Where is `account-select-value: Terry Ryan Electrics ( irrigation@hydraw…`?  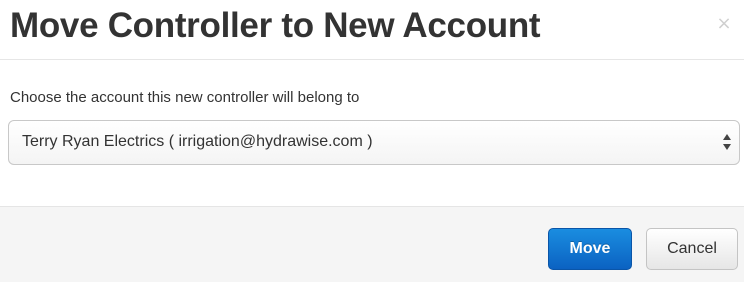
account-select-value: Terry Ryan Electrics ( irrigation@hydraw… is located at coordinates (197, 141).